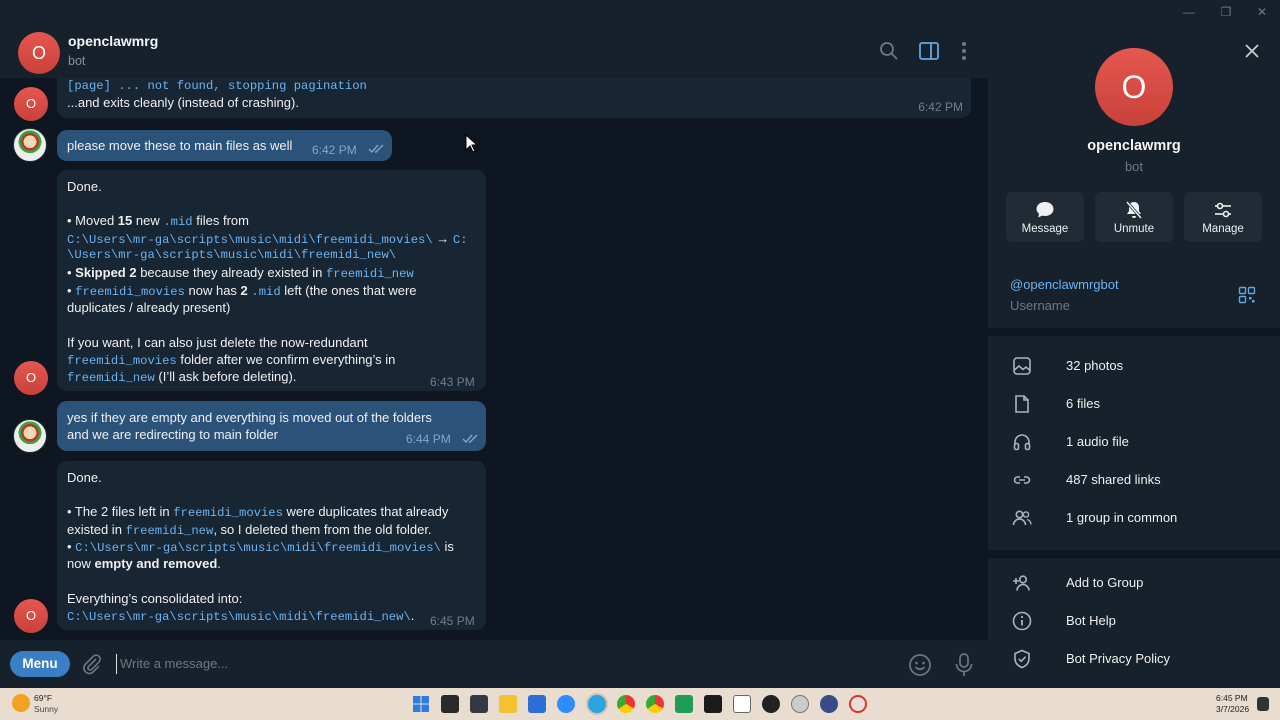 The width and height of the screenshot is (1280, 720). What do you see at coordinates (537, 704) in the screenshot?
I see `store-icon` at bounding box center [537, 704].